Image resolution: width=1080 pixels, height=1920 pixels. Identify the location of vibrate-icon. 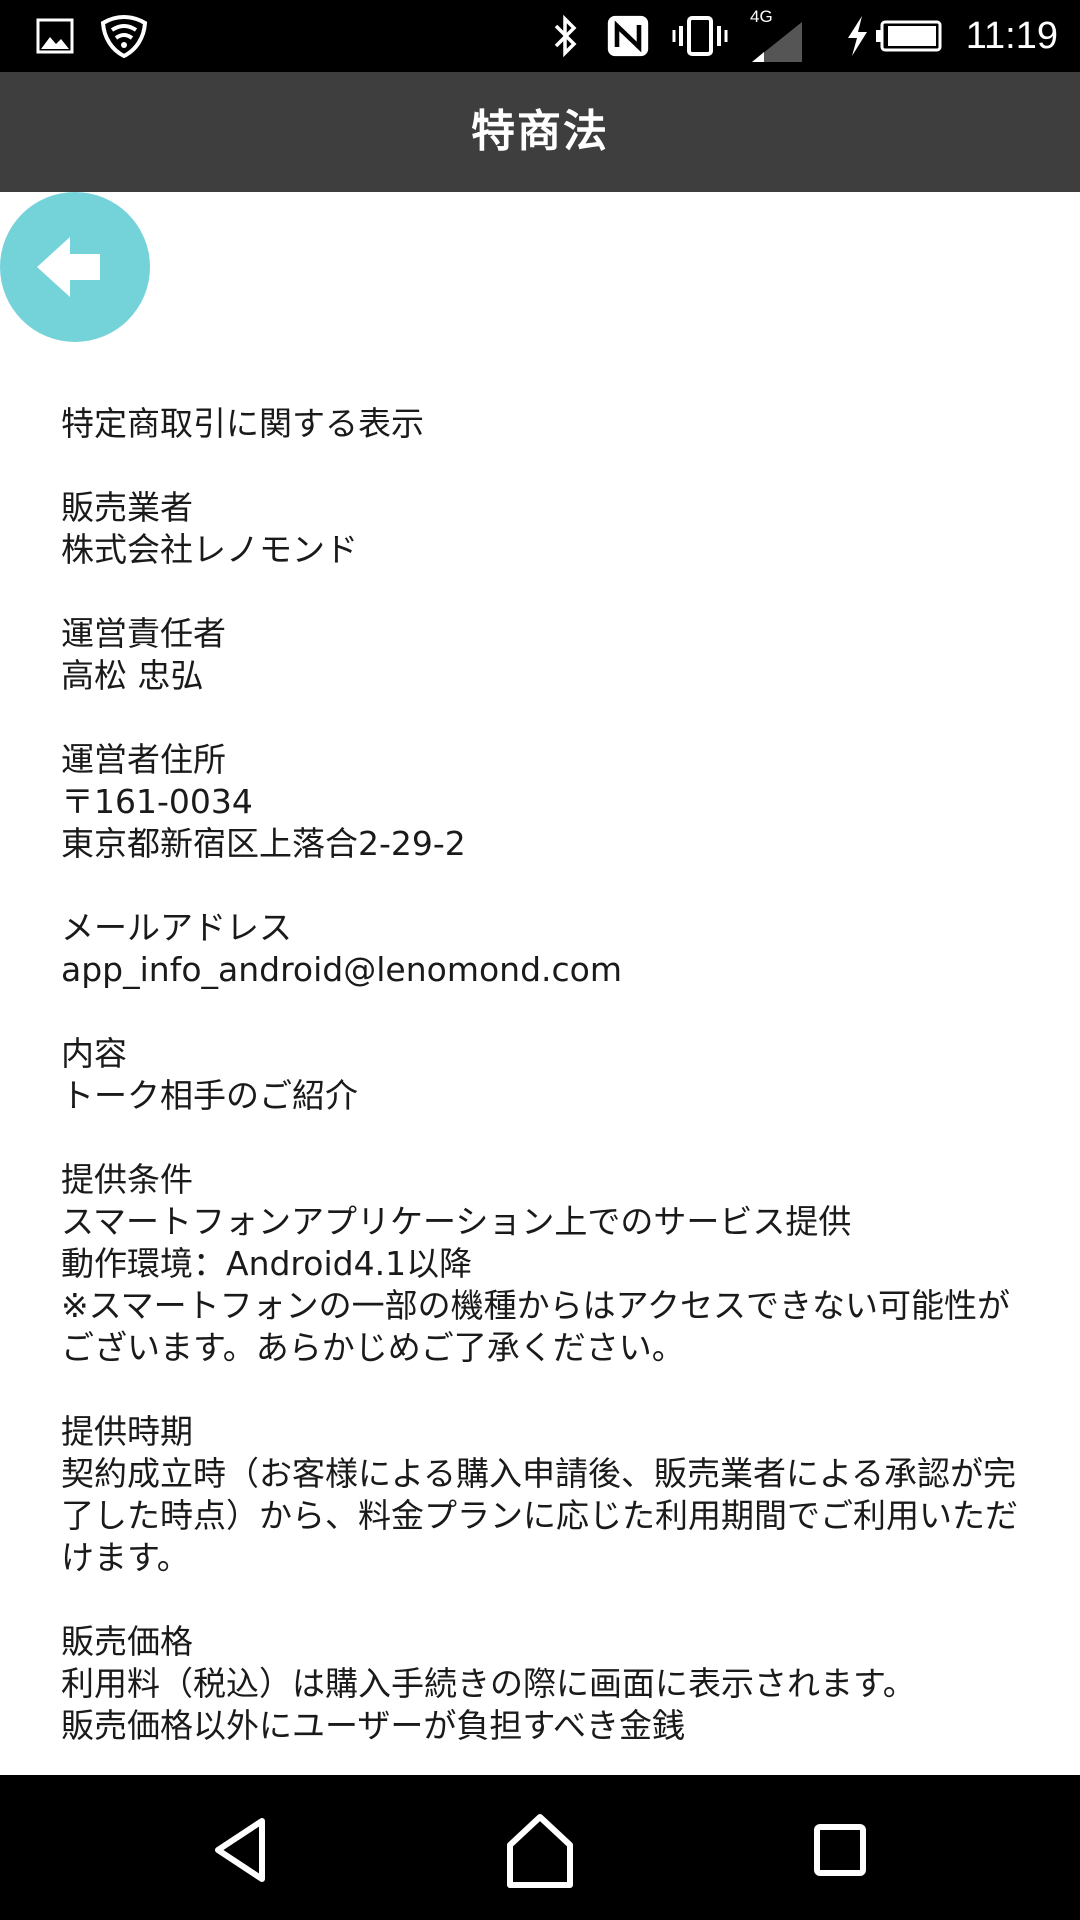
(700, 36).